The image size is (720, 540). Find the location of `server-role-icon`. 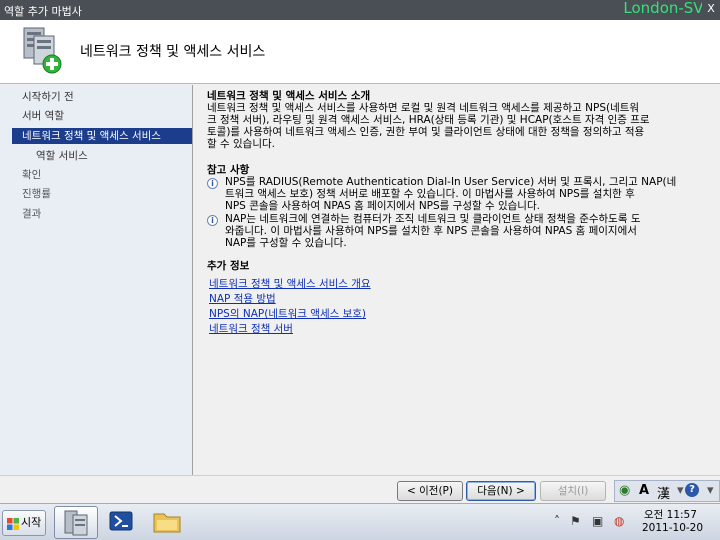

server-role-icon is located at coordinates (42, 50).